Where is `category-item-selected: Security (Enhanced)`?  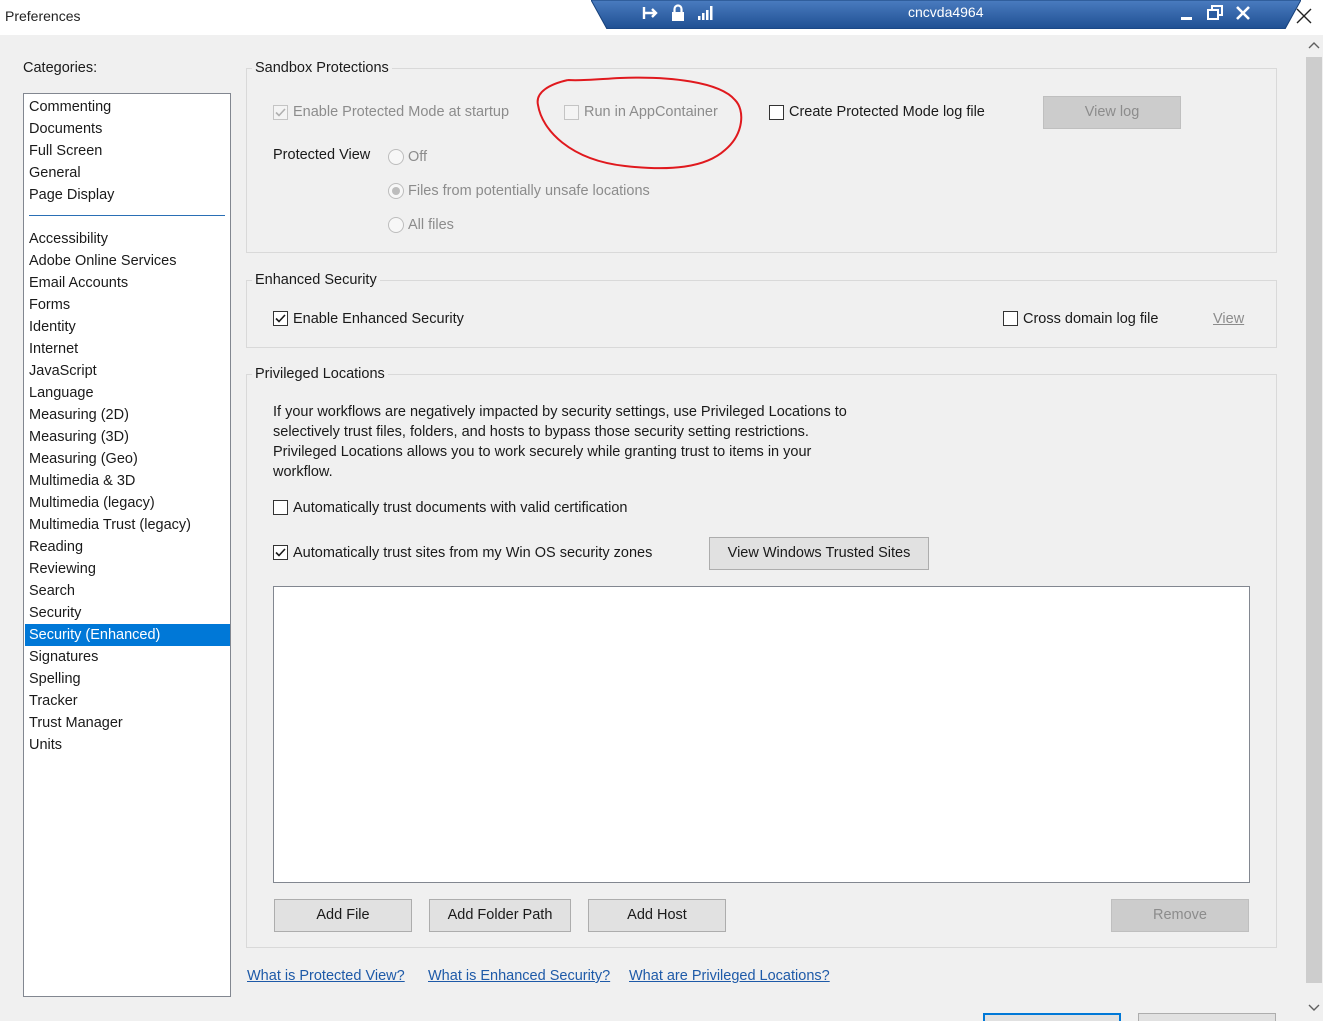
category-item-selected: Security (Enhanced) is located at coordinates (127, 635).